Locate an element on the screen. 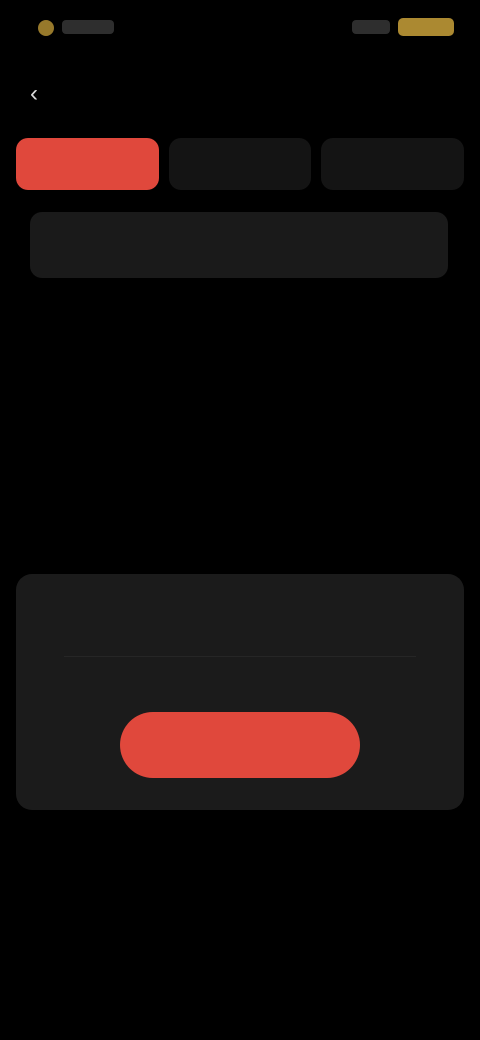  header: ‹ is located at coordinates (240, 94).